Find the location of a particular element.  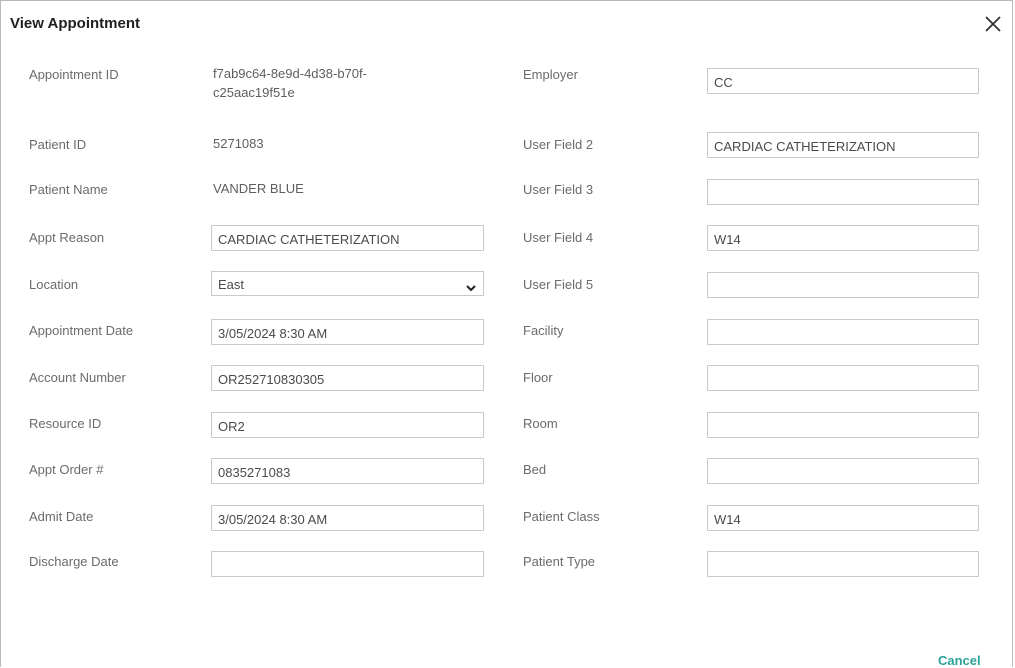

appointment-date-label: Appointment Date is located at coordinates (81, 330).